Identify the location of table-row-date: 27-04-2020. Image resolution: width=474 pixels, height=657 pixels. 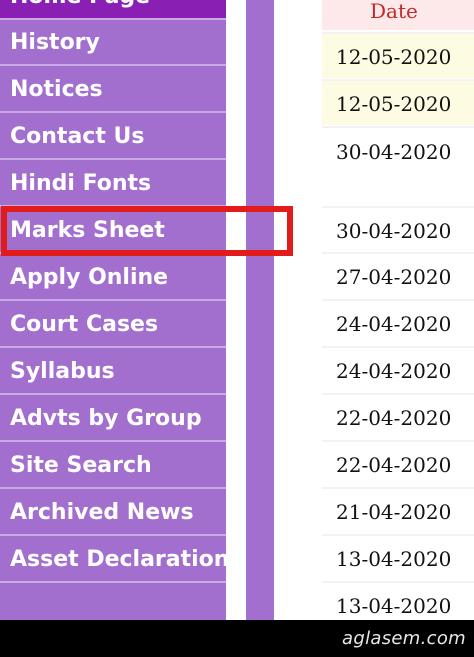
(398, 275).